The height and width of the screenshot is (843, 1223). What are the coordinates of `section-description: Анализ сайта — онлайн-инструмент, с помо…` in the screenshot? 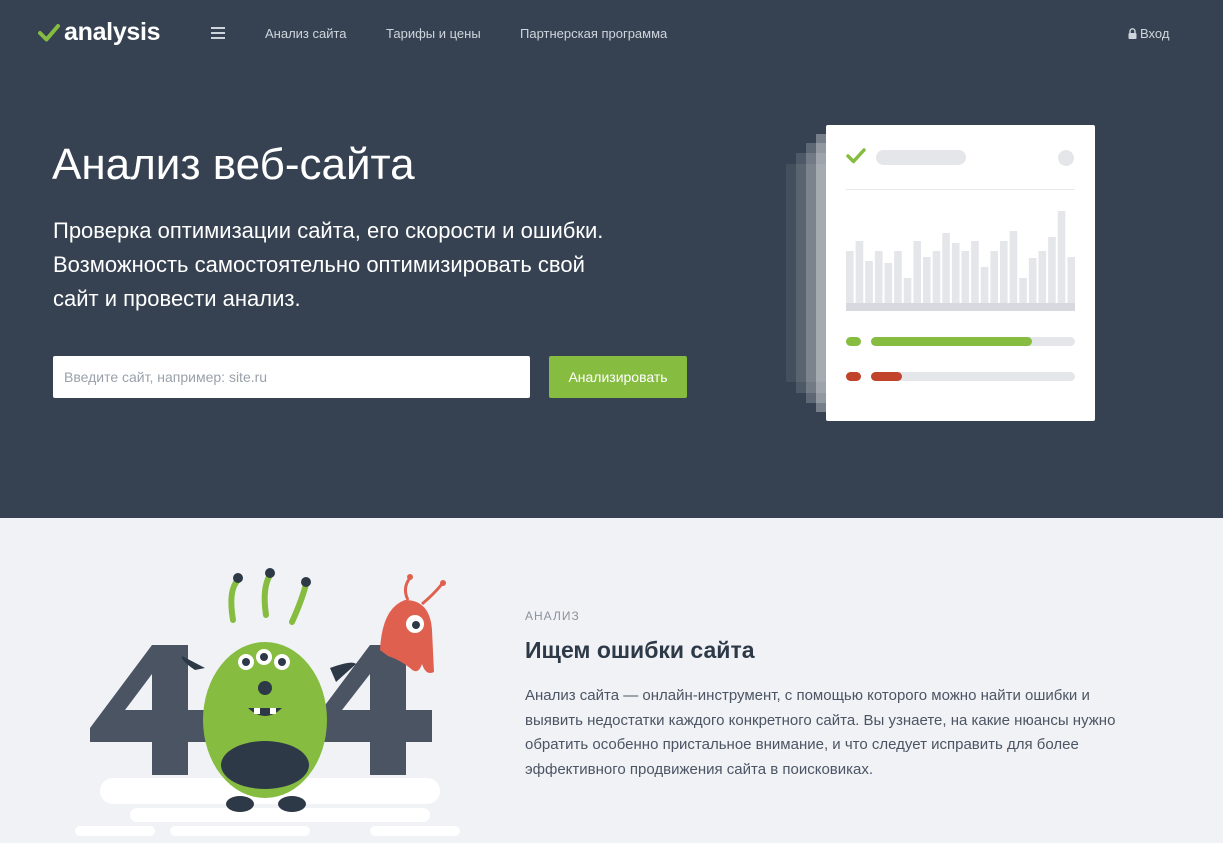 It's located at (855, 733).